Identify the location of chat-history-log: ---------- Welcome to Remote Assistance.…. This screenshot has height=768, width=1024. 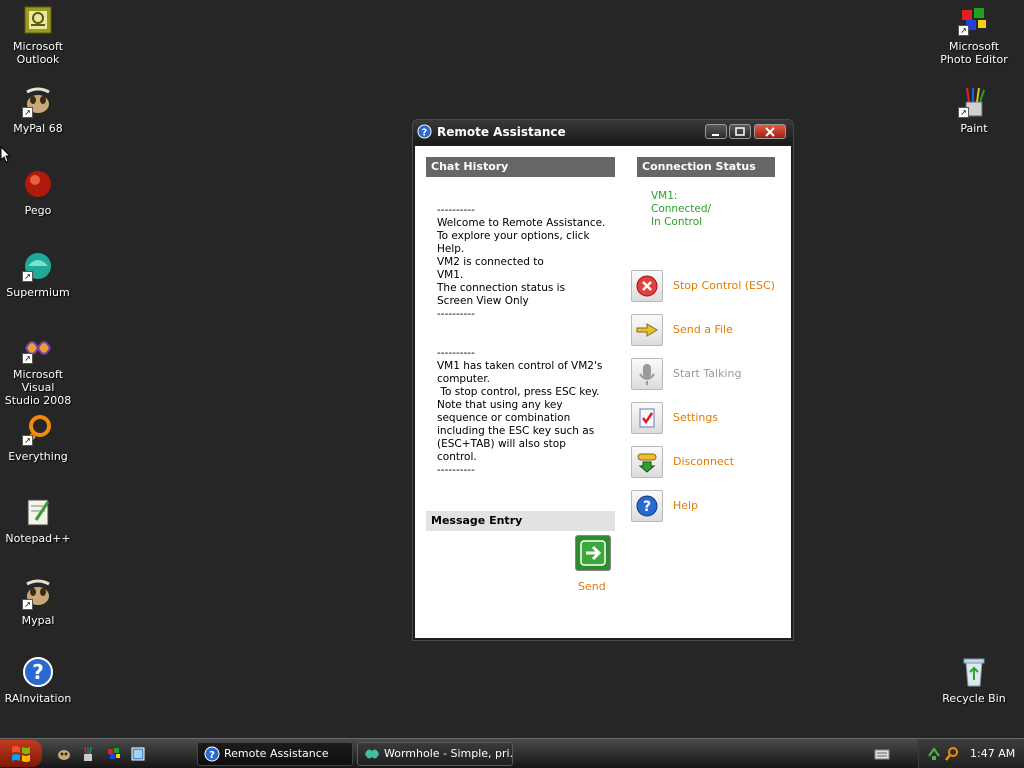
(522, 340).